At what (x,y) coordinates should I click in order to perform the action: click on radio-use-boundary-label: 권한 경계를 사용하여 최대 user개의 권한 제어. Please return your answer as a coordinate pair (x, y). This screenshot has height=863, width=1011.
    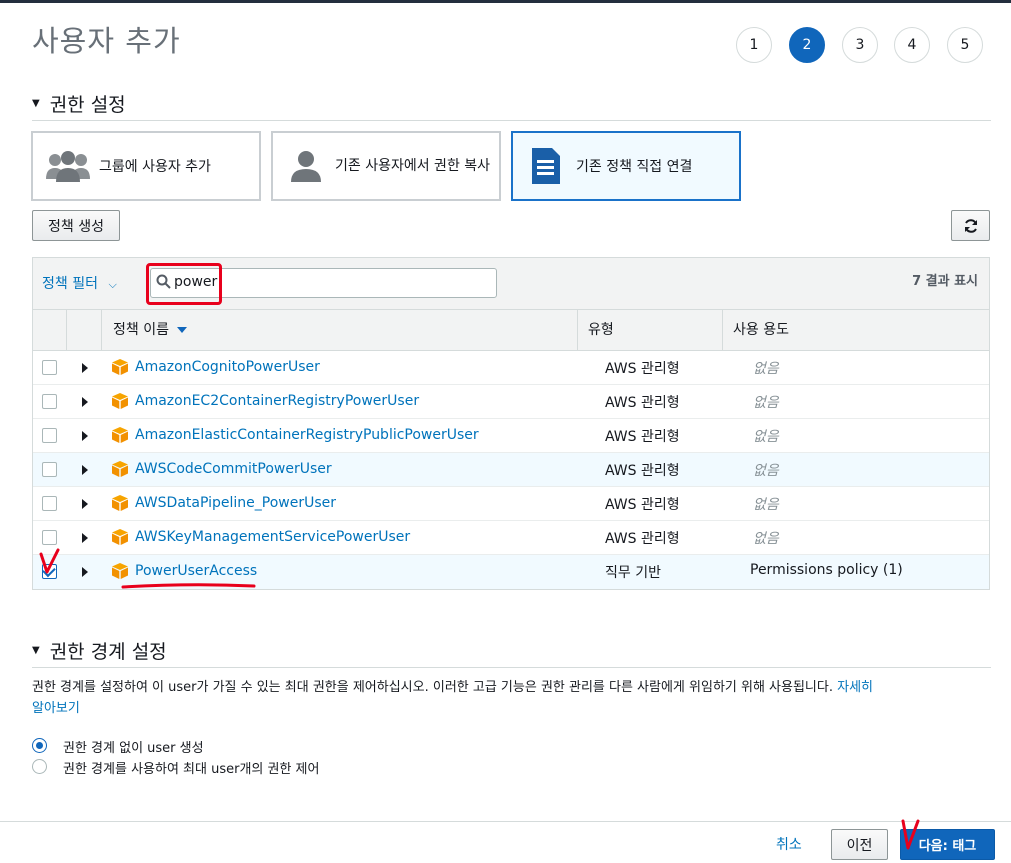
    Looking at the image, I should click on (191, 769).